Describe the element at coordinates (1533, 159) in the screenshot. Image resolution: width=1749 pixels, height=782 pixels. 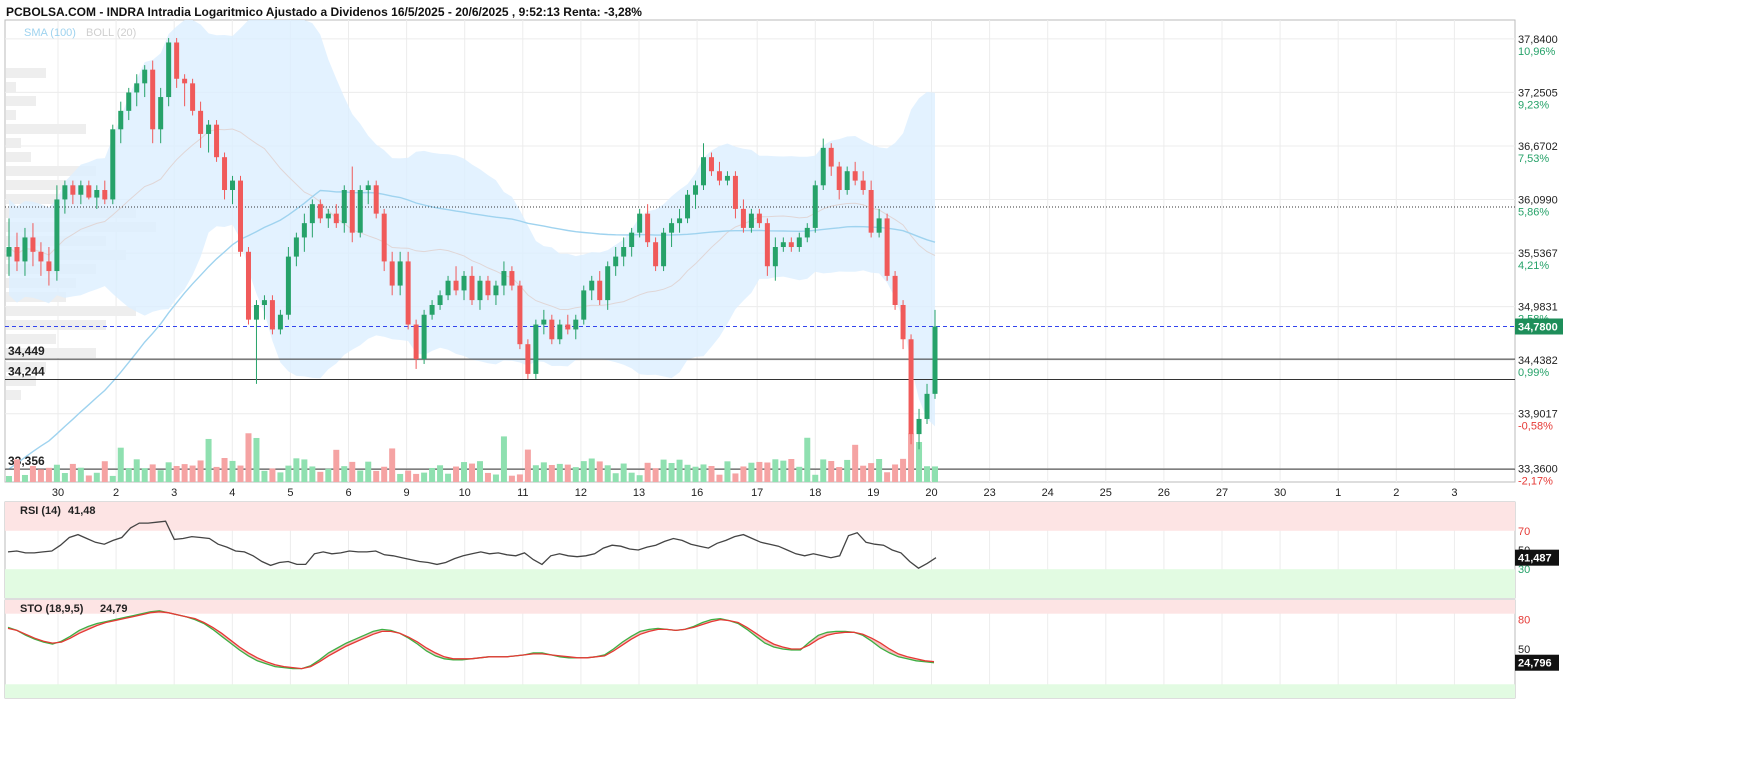
I see `price-pct-label: 7,53%` at that location.